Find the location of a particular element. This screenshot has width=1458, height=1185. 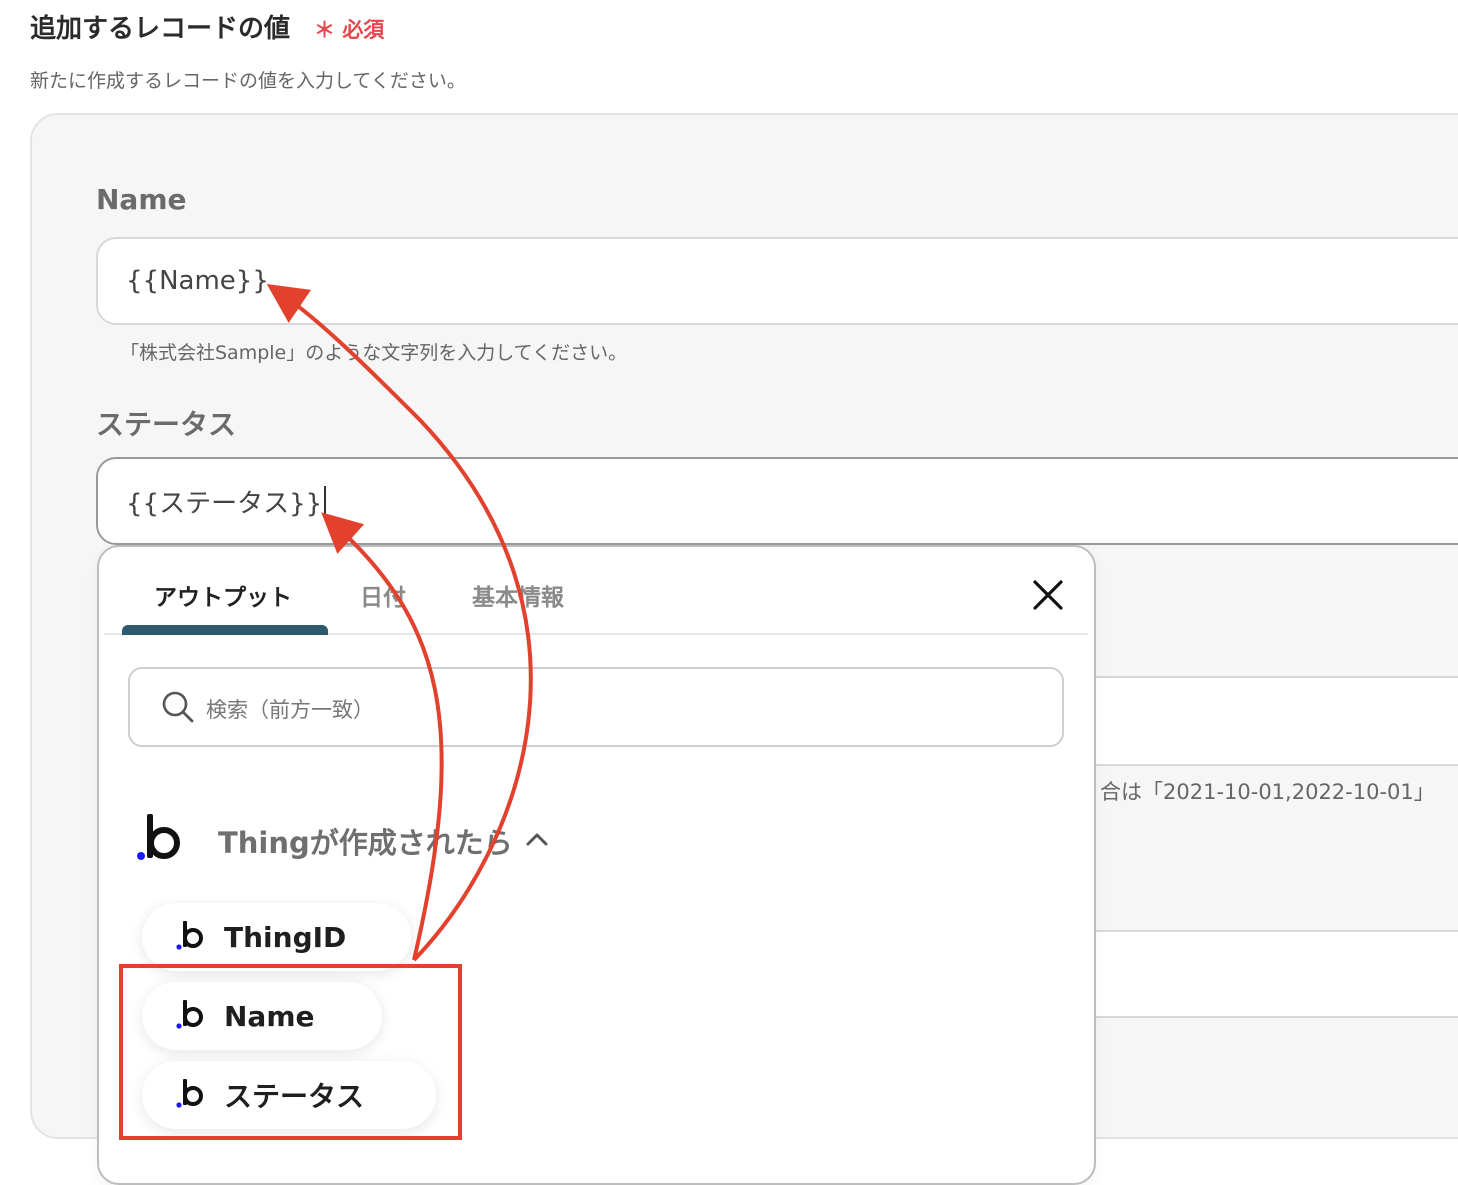

output-item-label: ThingID is located at coordinates (285, 937).